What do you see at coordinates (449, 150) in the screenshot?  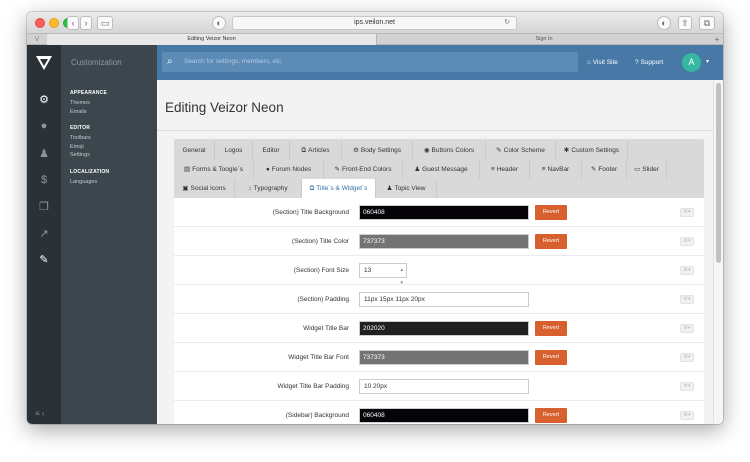 I see `tab-buttons-colors: ◉ Buttons Colors` at bounding box center [449, 150].